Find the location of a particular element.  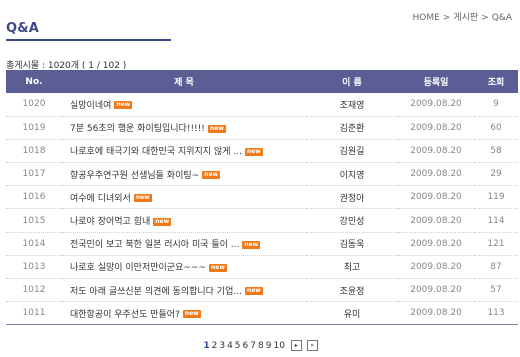

row-number: 1019 is located at coordinates (34, 127).